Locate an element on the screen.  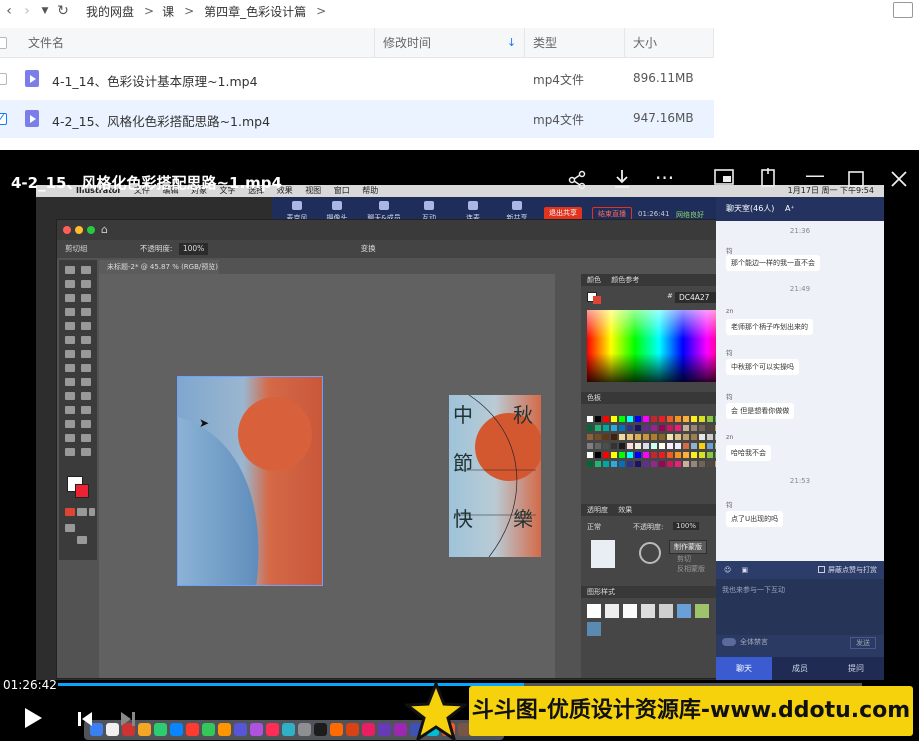
width-tool-icon is located at coordinates (70, 368).